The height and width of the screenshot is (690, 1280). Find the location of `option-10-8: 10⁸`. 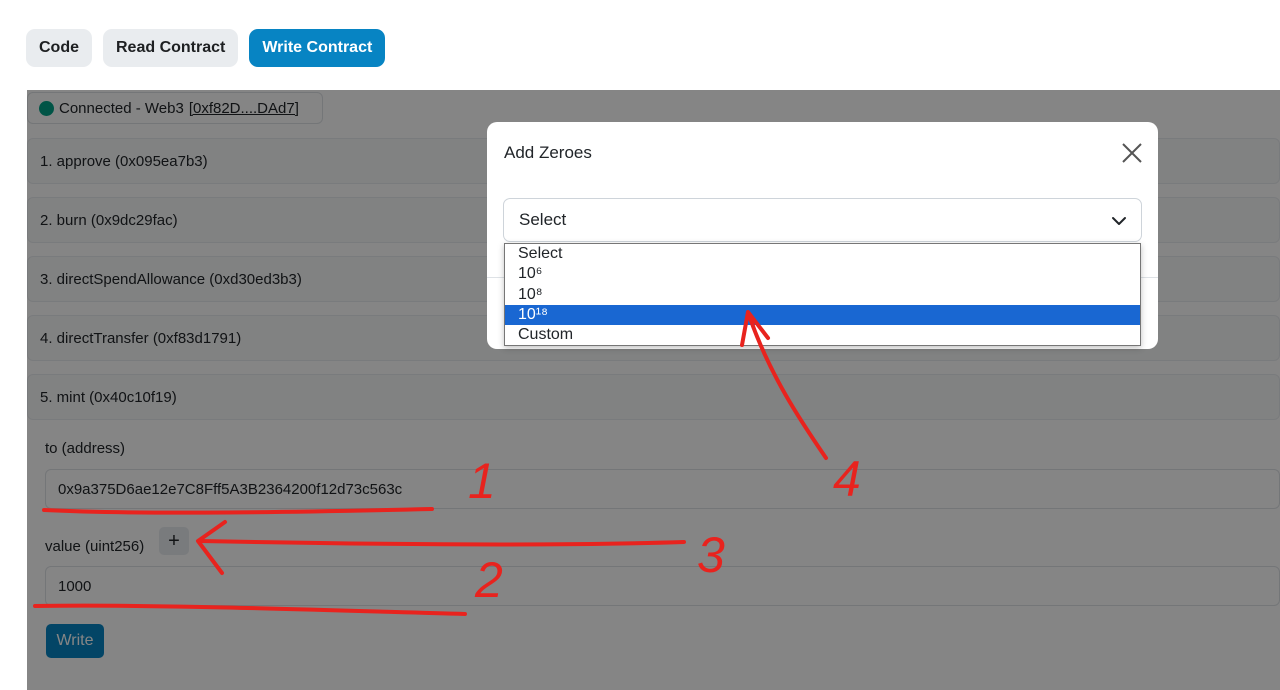

option-10-8: 10⁸ is located at coordinates (822, 295).